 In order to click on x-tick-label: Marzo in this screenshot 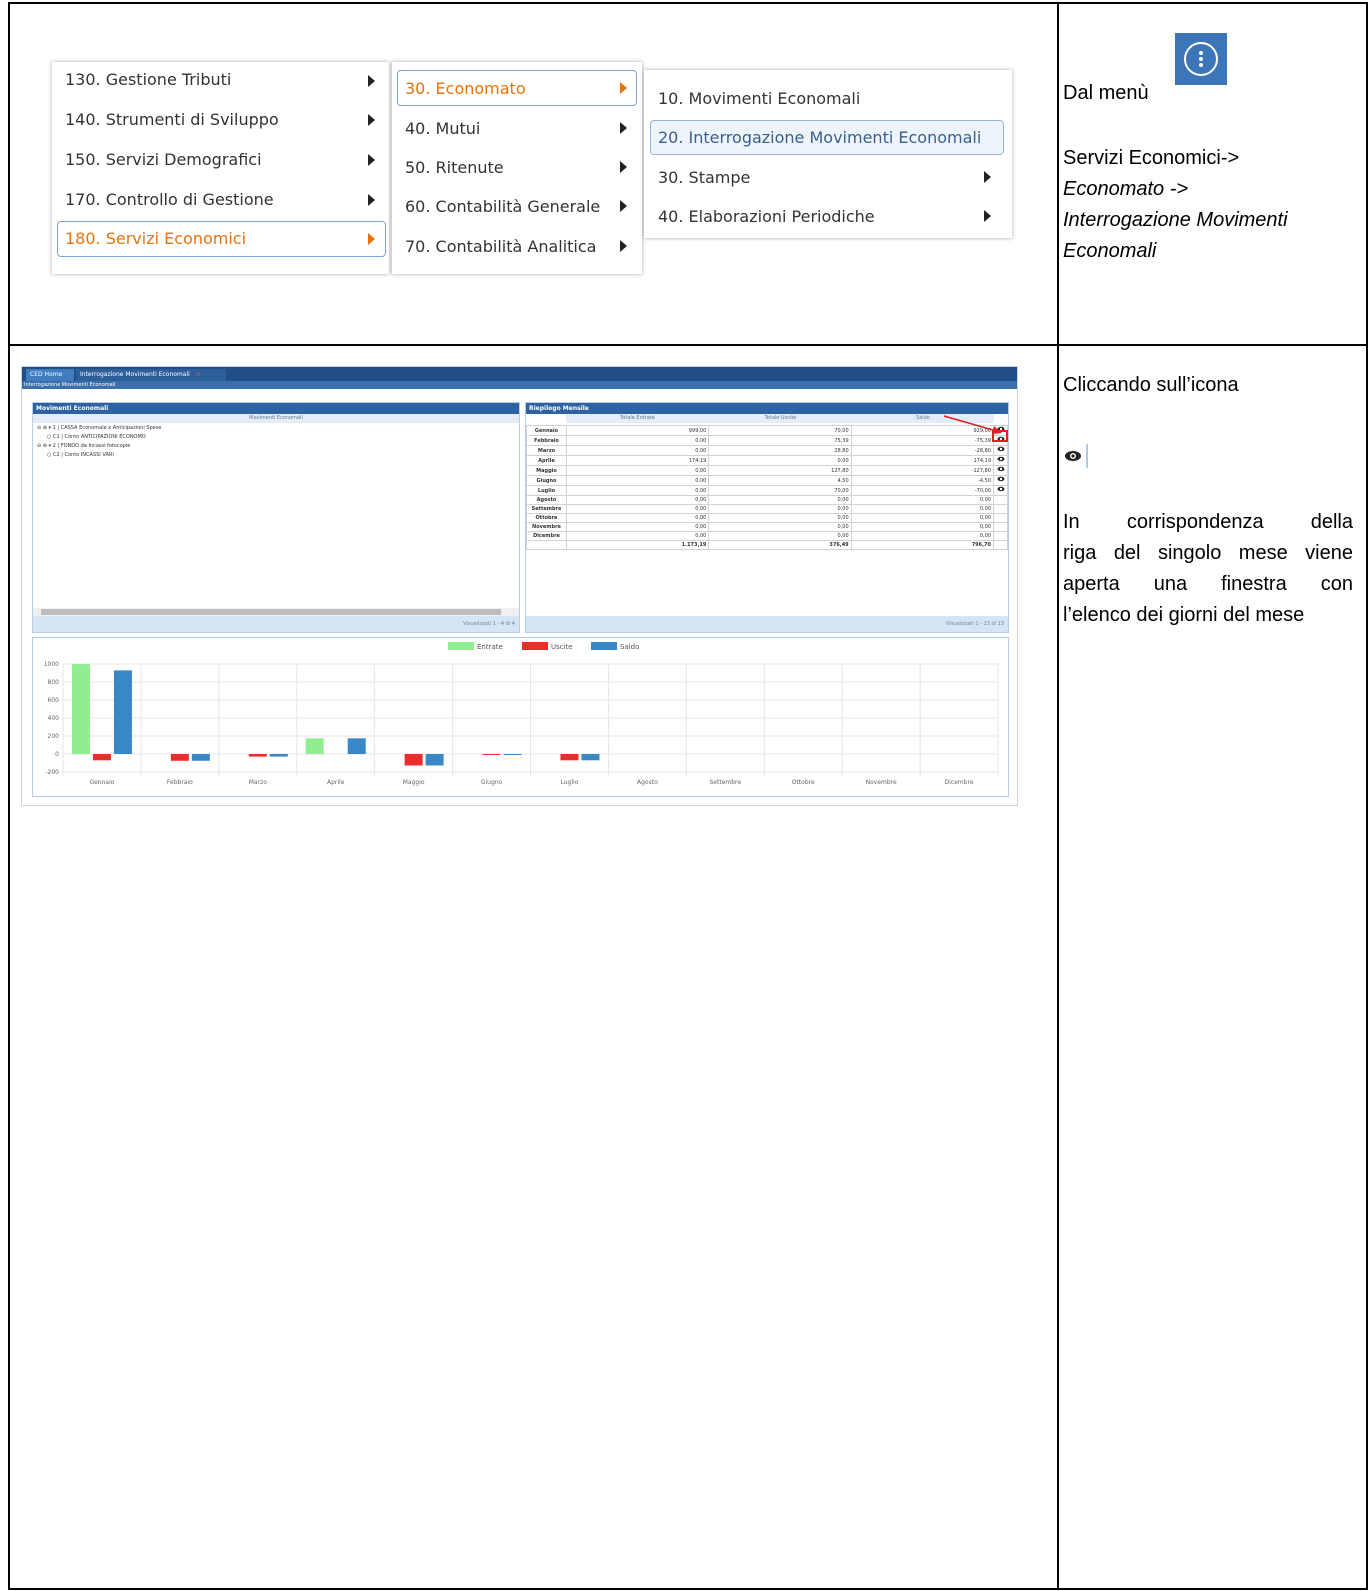, I will do `click(258, 782)`.